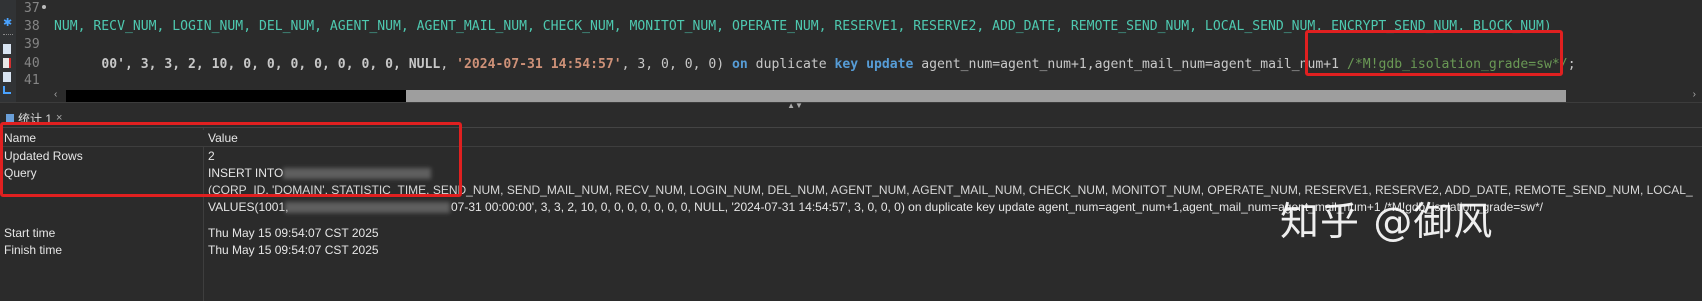 The width and height of the screenshot is (1702, 301). What do you see at coordinates (211, 156) in the screenshot?
I see `row-value: 2` at bounding box center [211, 156].